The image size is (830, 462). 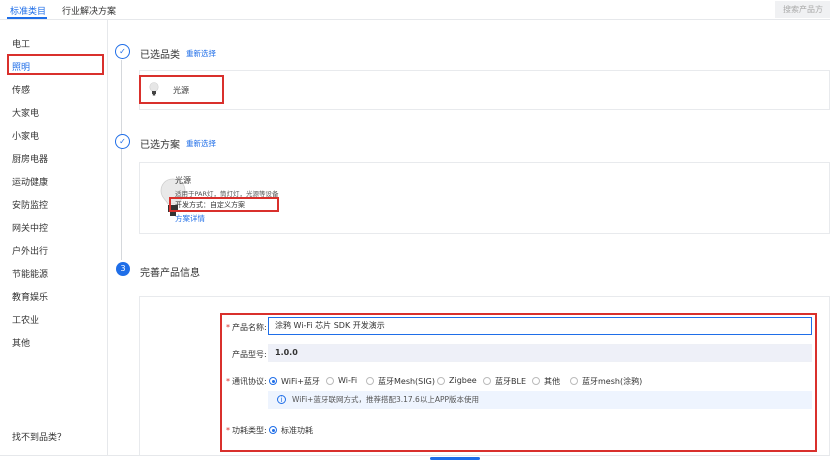 What do you see at coordinates (300, 381) in the screenshot?
I see `protocol-label-wifi-ble: WiFi+蓝牙` at bounding box center [300, 381].